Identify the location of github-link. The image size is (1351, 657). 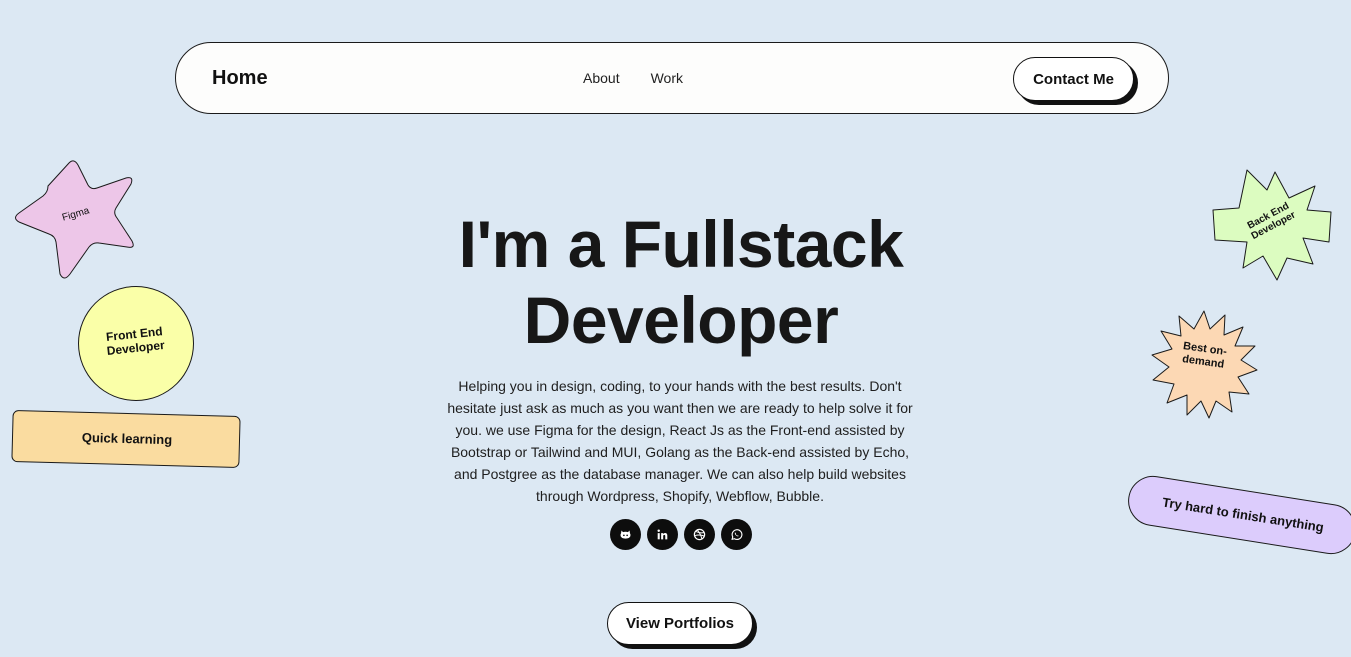
(625, 534).